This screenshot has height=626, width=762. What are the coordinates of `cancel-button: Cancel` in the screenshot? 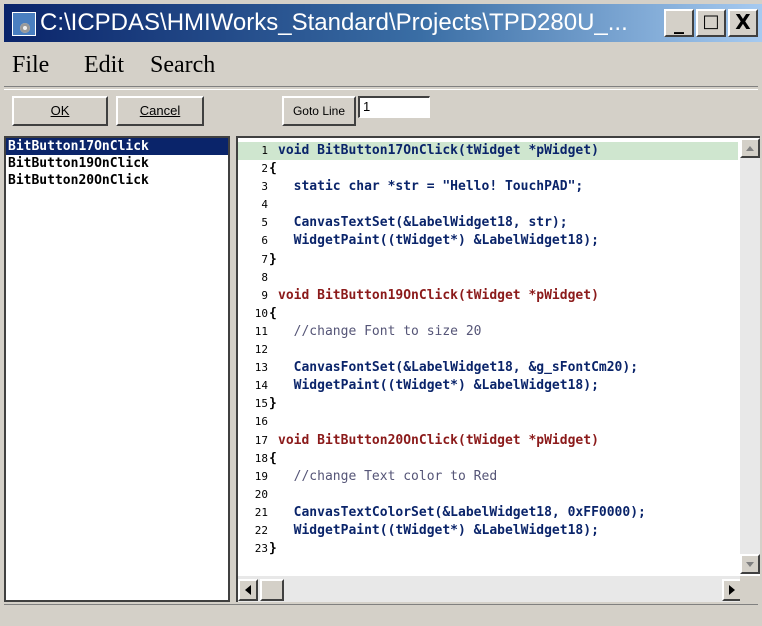 It's located at (160, 111).